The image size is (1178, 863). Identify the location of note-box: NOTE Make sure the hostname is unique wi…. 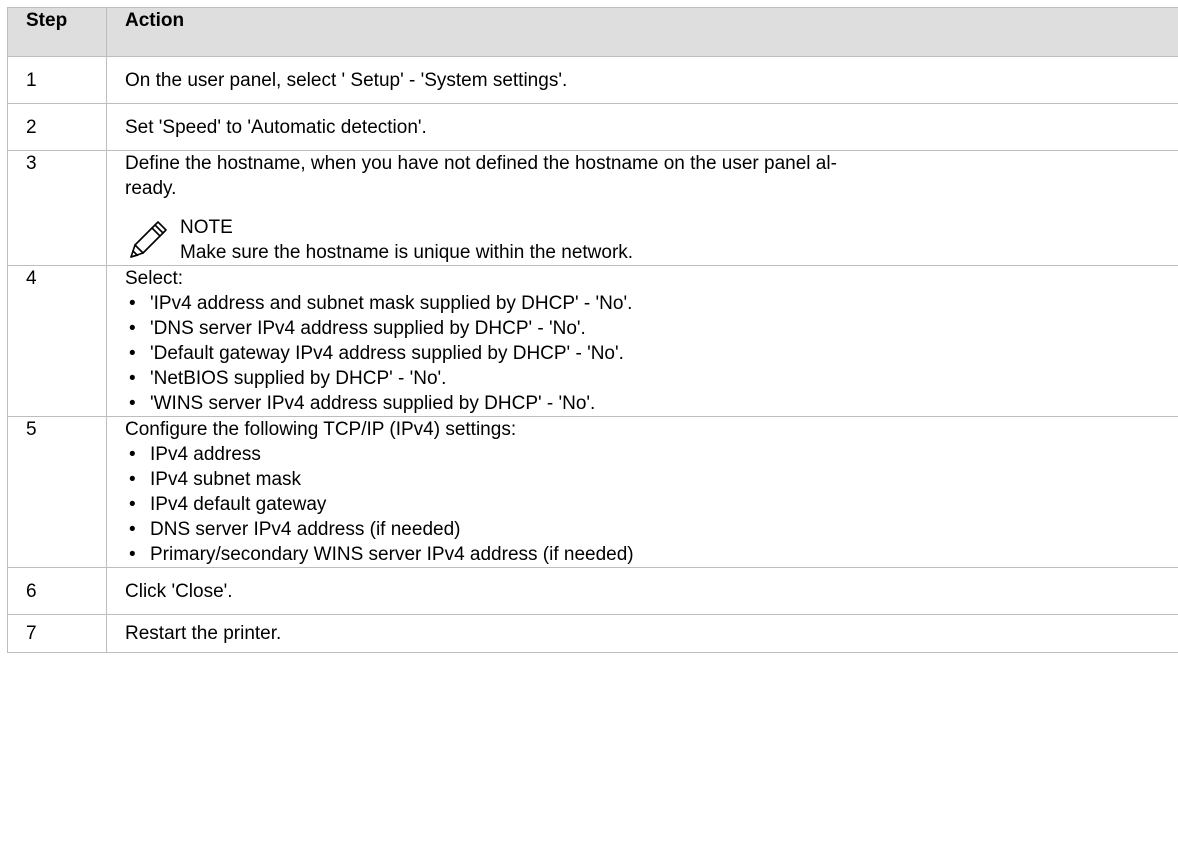
(645, 240).